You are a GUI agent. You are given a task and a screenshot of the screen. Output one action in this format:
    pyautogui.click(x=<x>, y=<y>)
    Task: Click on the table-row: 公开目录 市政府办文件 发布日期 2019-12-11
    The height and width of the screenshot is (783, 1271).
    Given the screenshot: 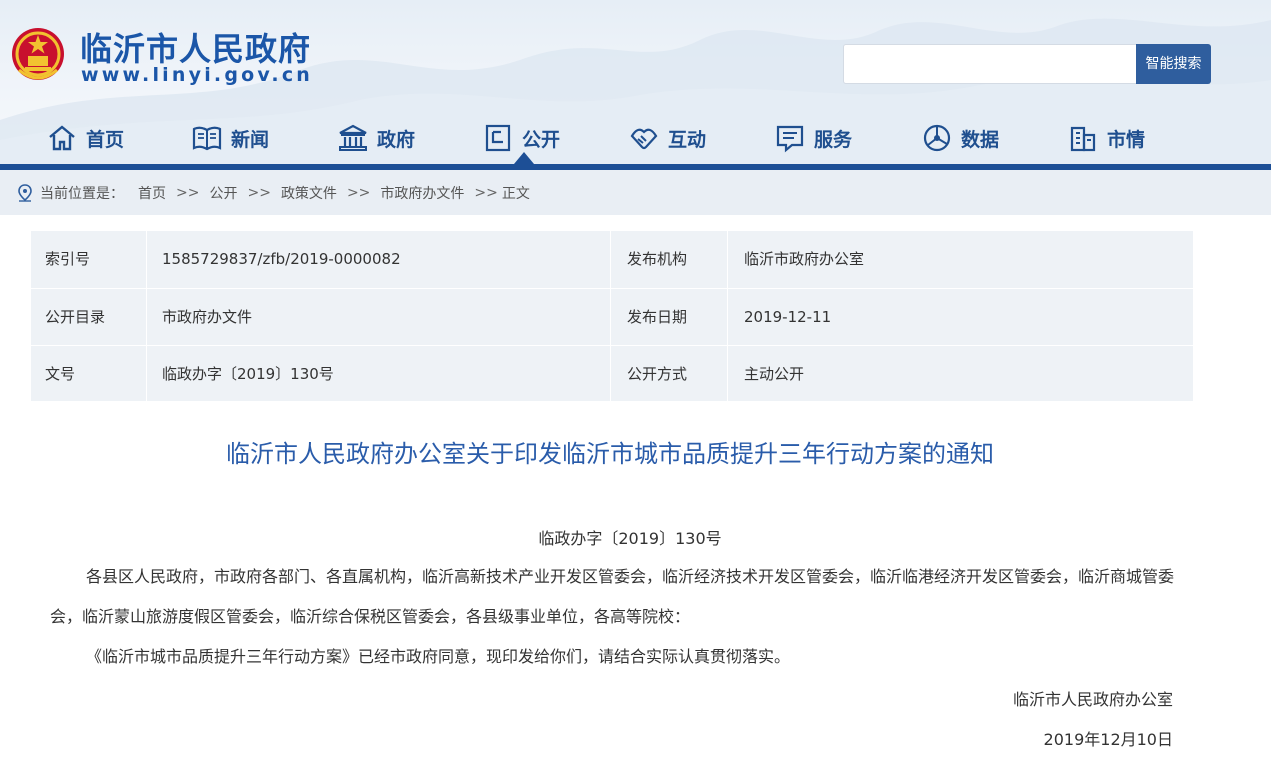 What is the action you would take?
    pyautogui.click(x=612, y=316)
    